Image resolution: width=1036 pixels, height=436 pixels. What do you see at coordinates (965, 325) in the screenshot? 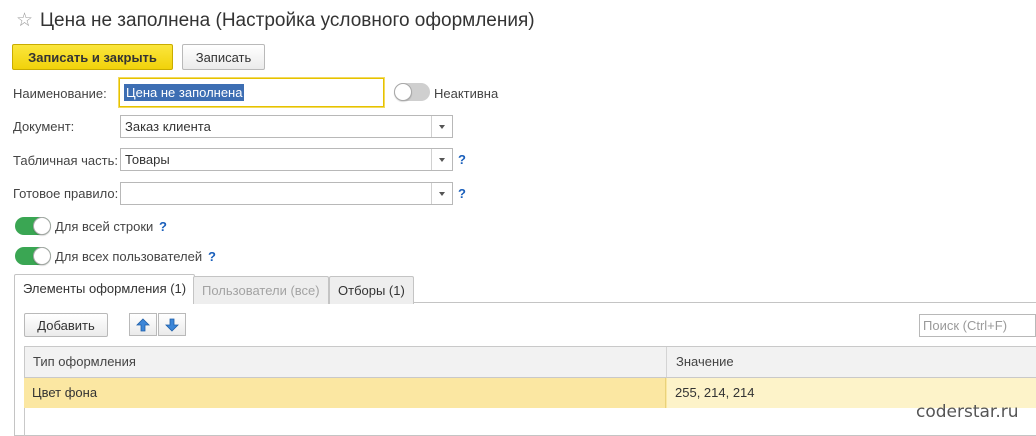
I see `search-placeholder: Поиск (Ctrl+F)` at bounding box center [965, 325].